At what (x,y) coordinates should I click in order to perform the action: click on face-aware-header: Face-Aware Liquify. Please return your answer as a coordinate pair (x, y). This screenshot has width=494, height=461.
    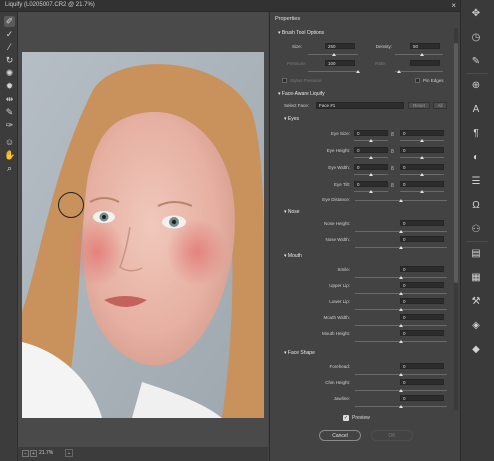
    Looking at the image, I should click on (301, 94).